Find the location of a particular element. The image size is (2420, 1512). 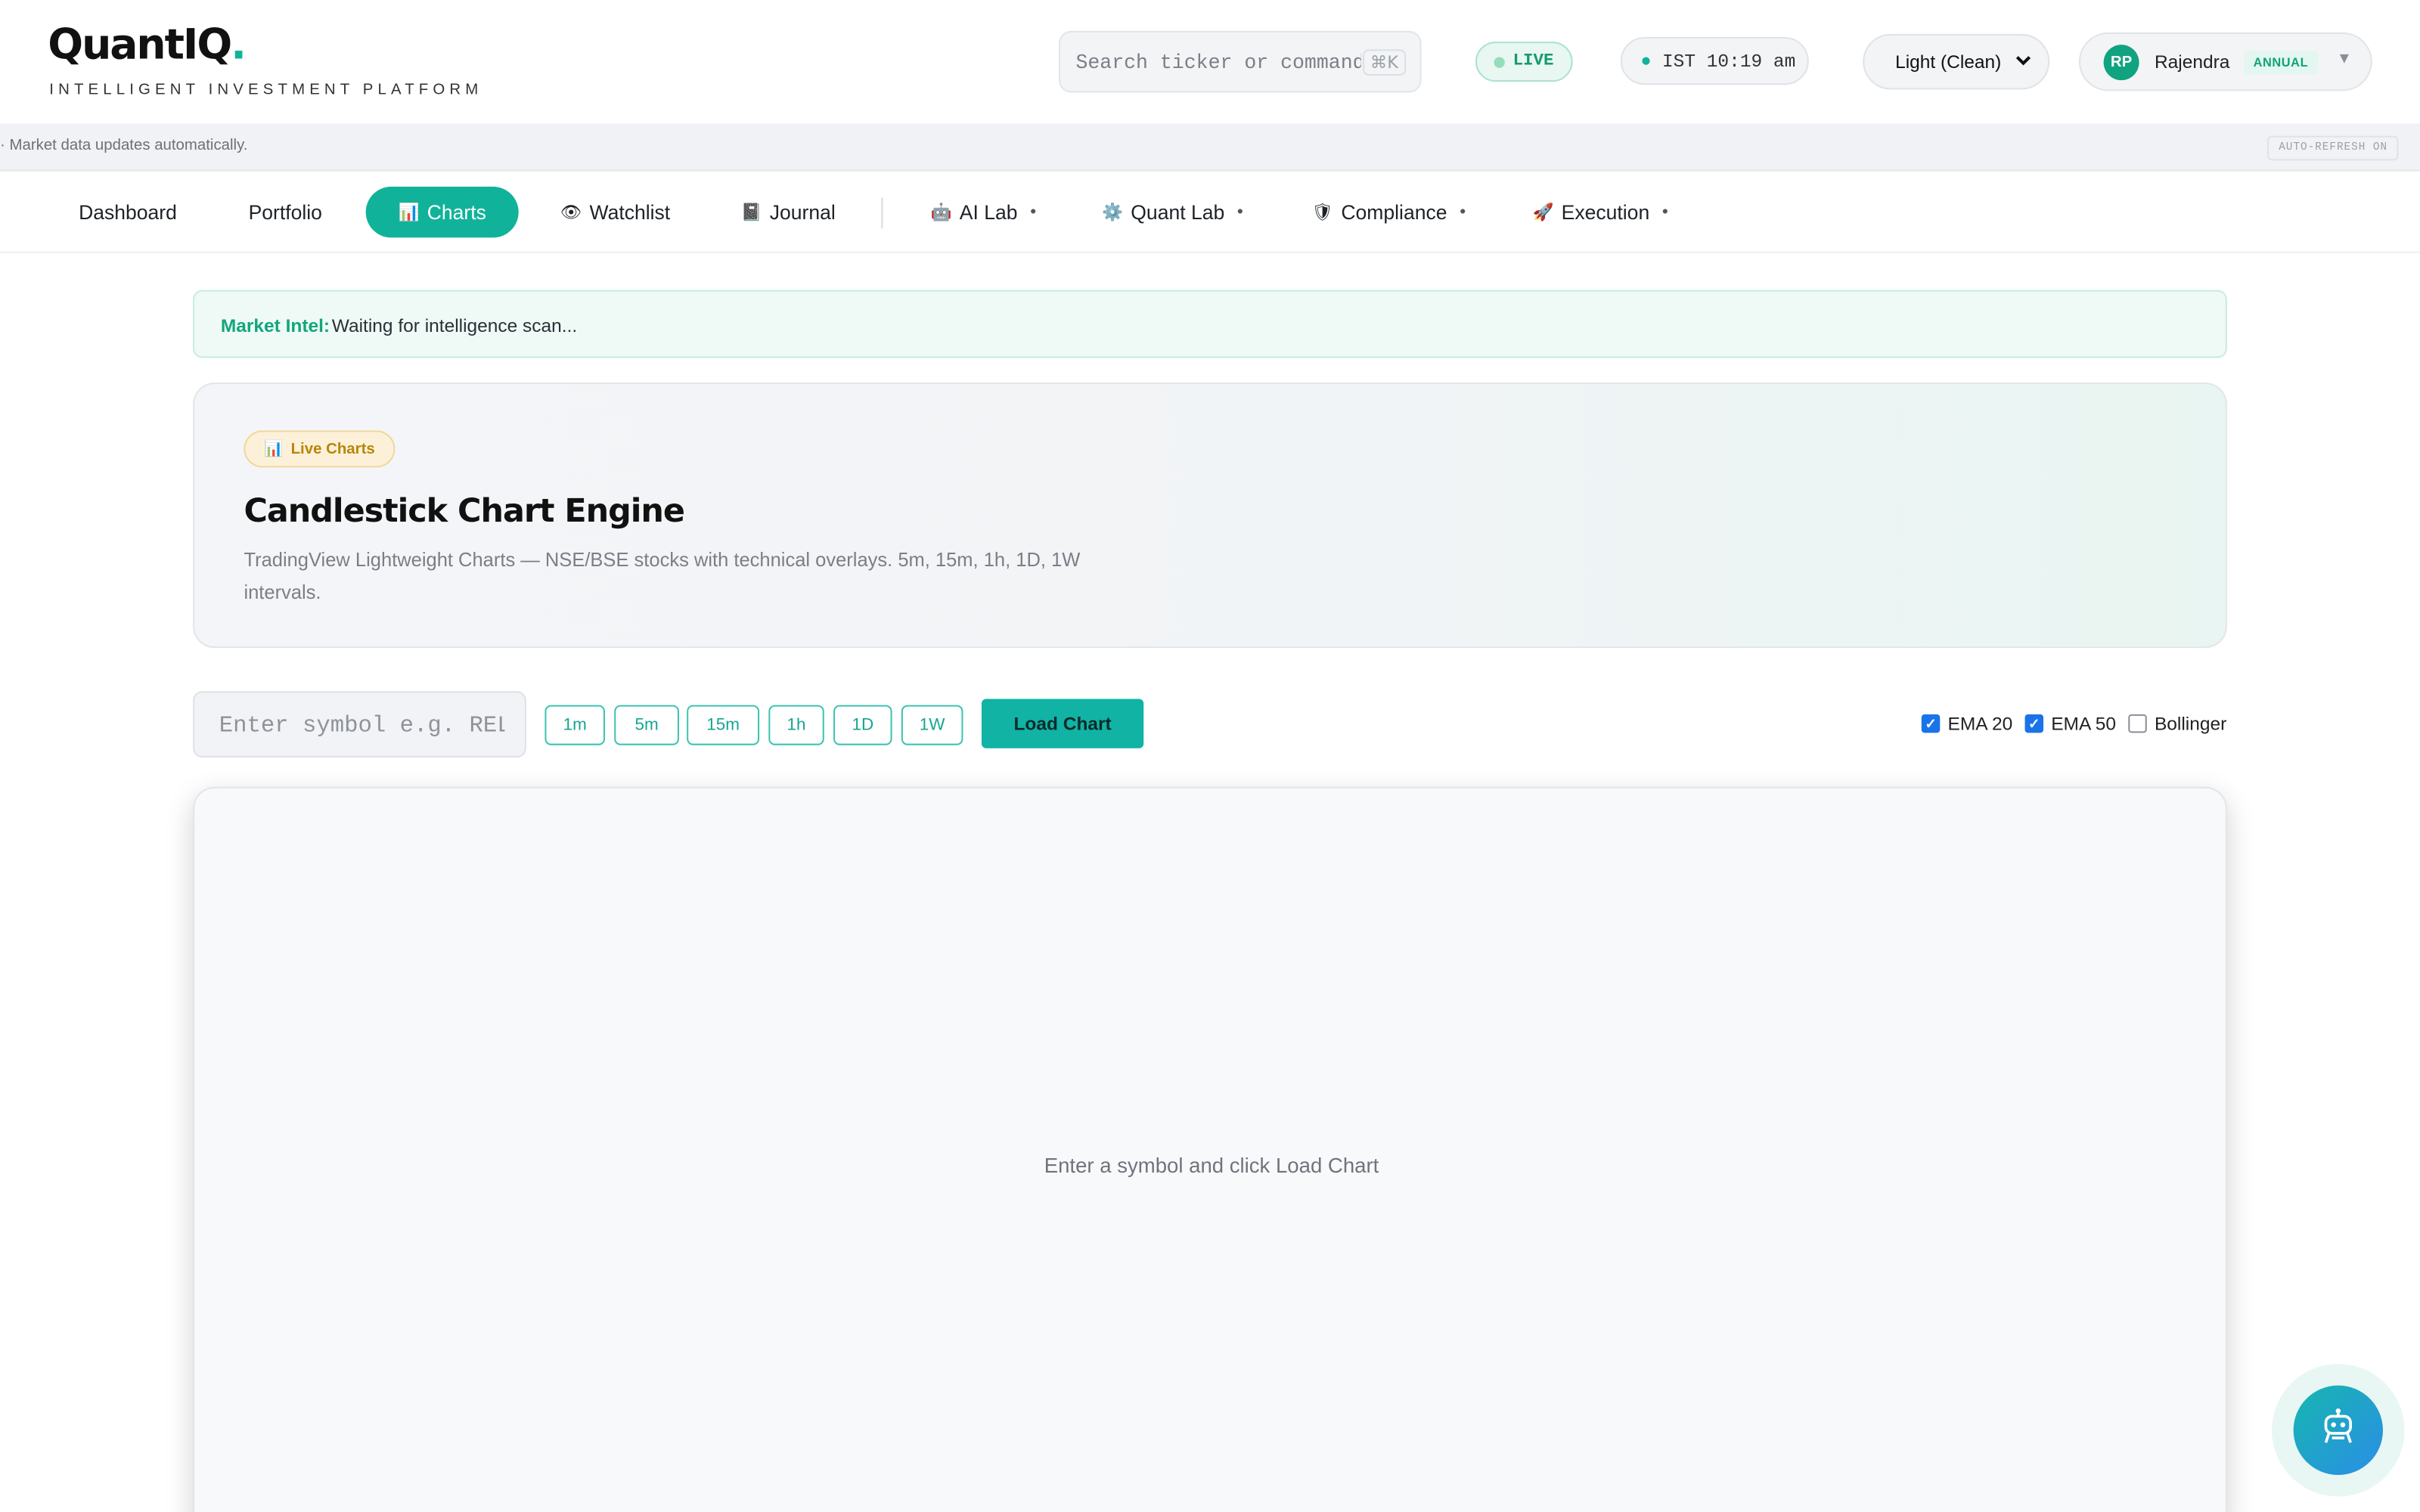

nav-label: Watchlist is located at coordinates (630, 212).